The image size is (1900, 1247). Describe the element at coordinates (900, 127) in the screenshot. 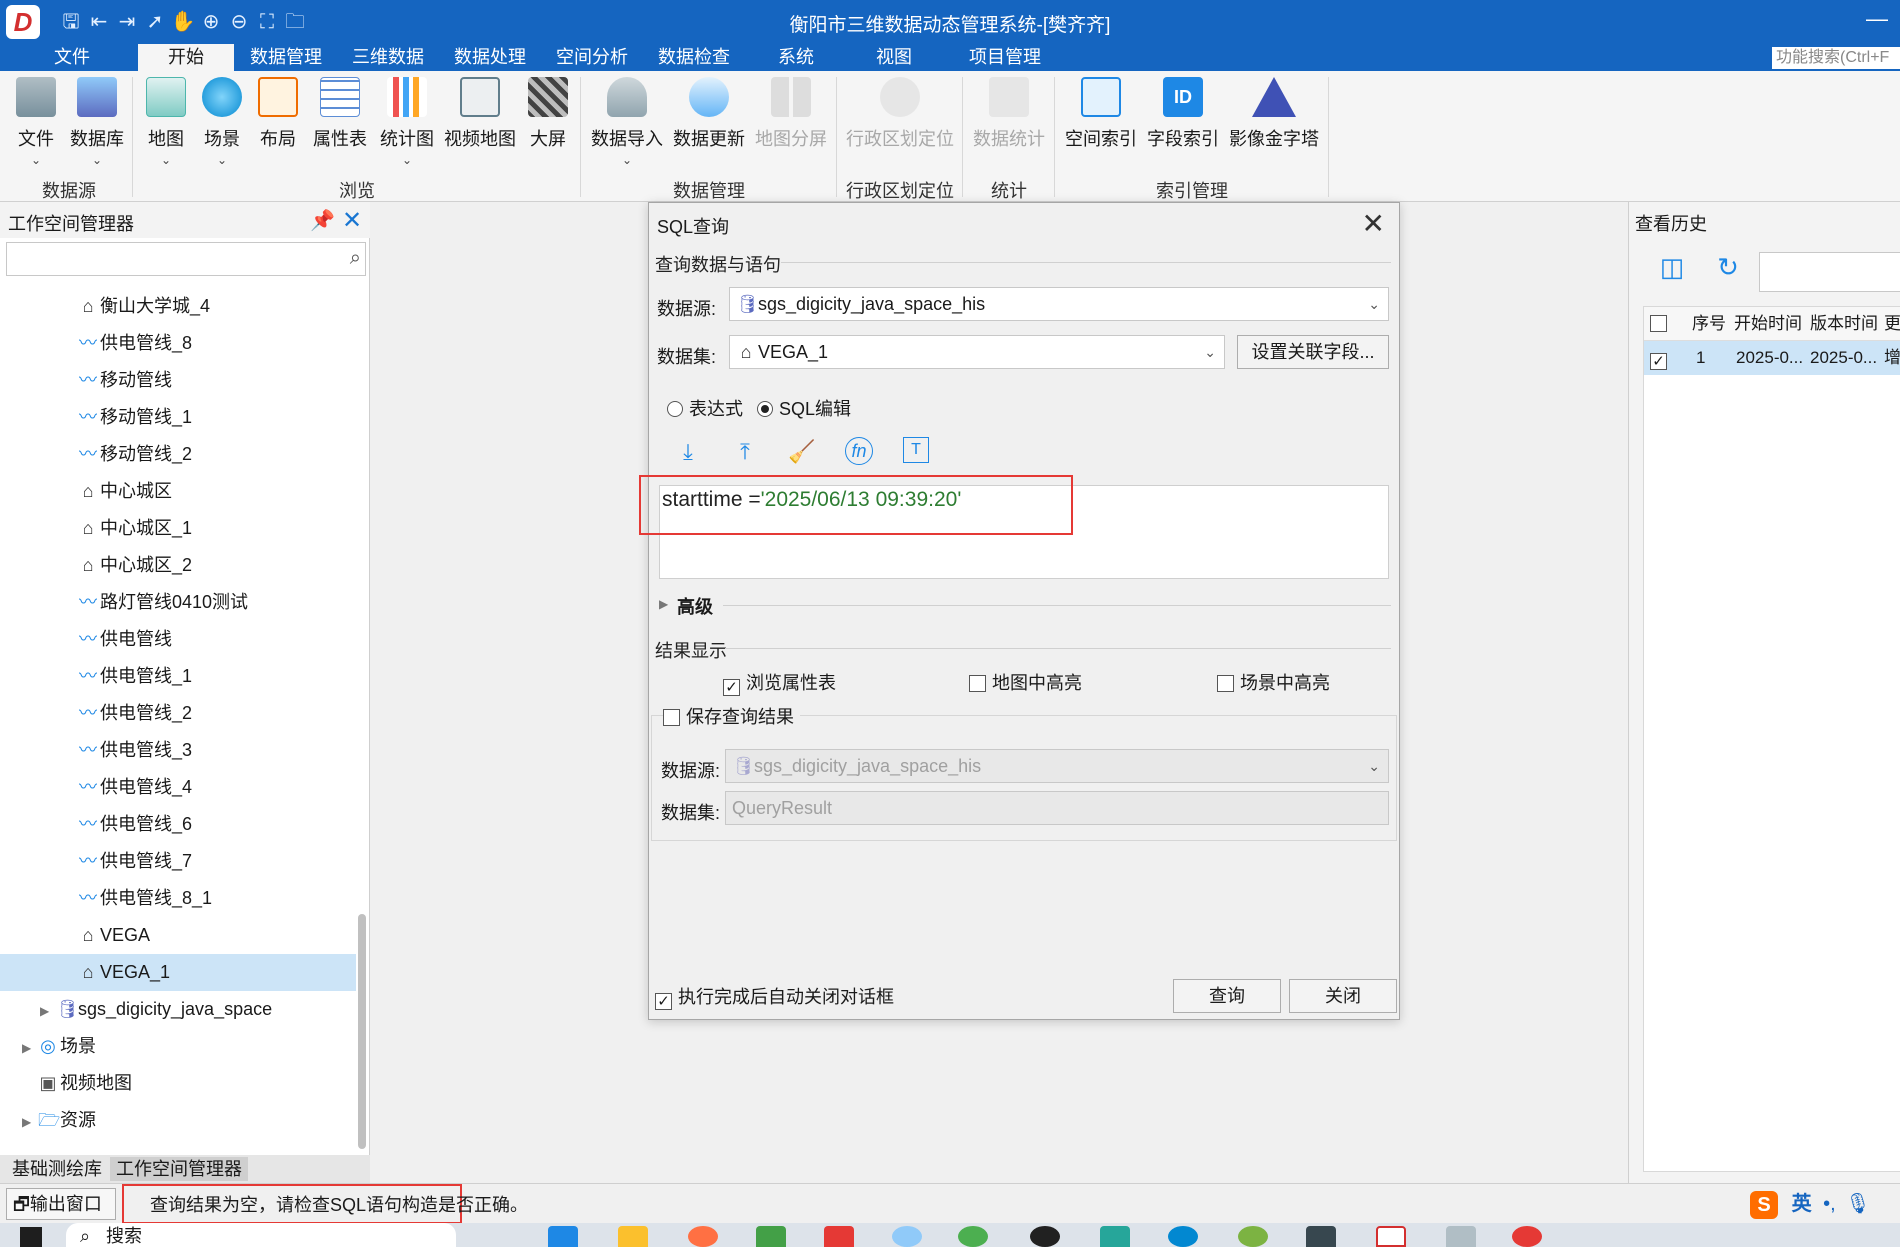

I see `ribbon-admin-locate-button: 行政区划定位` at that location.